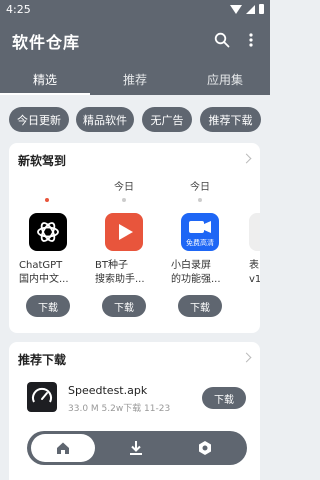 The image size is (320, 480). What do you see at coordinates (134, 200) in the screenshot?
I see `timeline` at bounding box center [134, 200].